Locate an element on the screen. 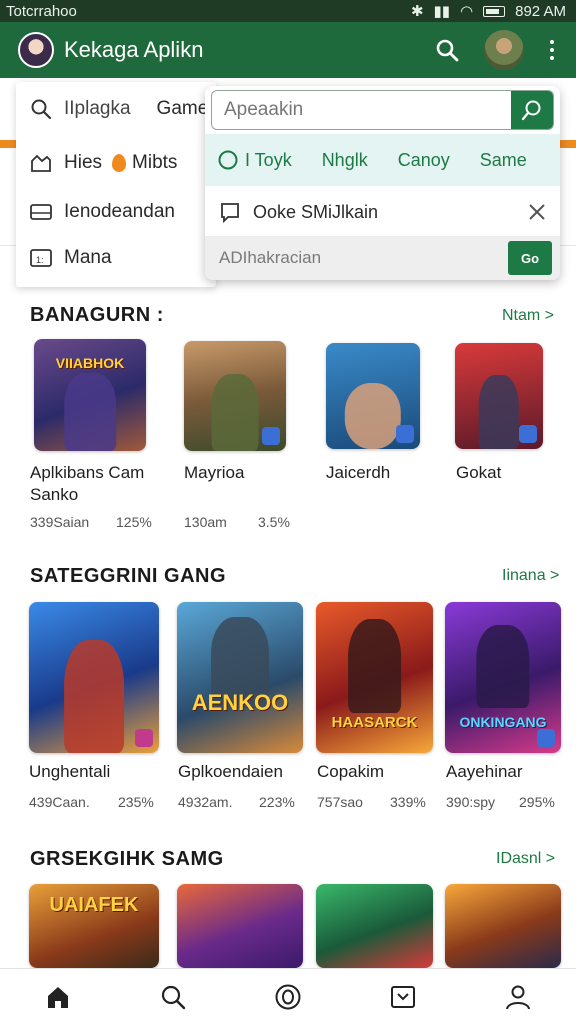  section-title: SATEGGRINI GANG is located at coordinates (128, 576).